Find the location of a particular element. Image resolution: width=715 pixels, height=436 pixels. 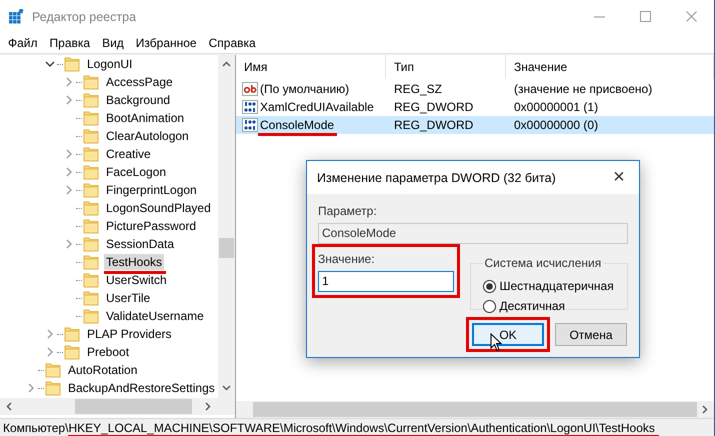

dialog-button: Отмена is located at coordinates (591, 334).